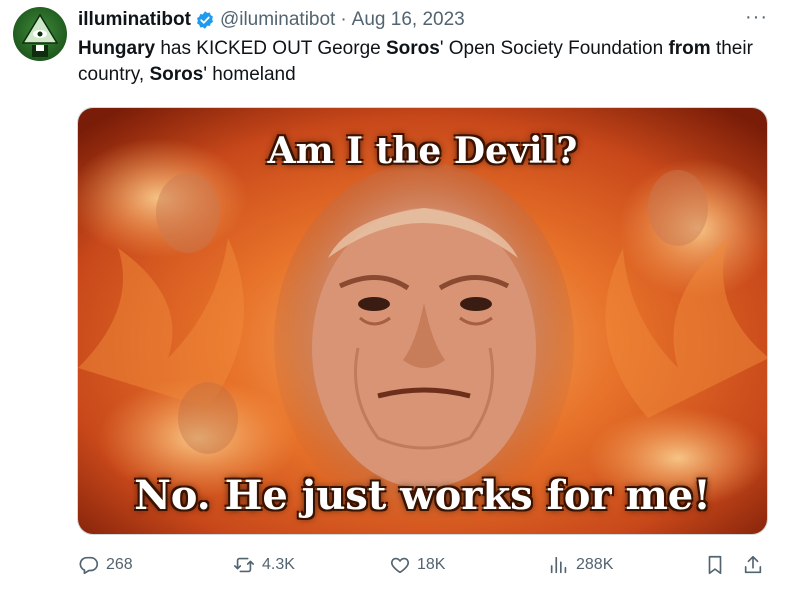 The height and width of the screenshot is (606, 790). What do you see at coordinates (277, 20) in the screenshot?
I see `author-handle: @iluminatibot` at bounding box center [277, 20].